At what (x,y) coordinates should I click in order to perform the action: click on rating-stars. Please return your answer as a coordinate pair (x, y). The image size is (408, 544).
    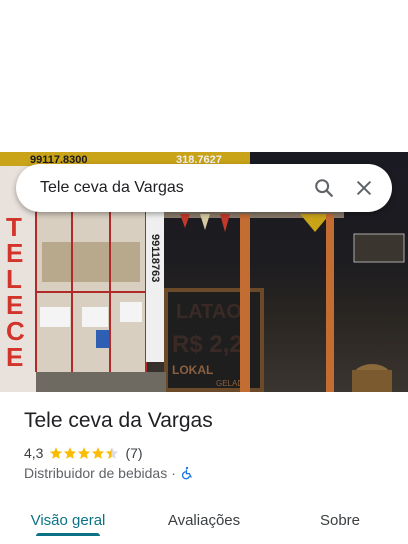
    Looking at the image, I should click on (84, 453).